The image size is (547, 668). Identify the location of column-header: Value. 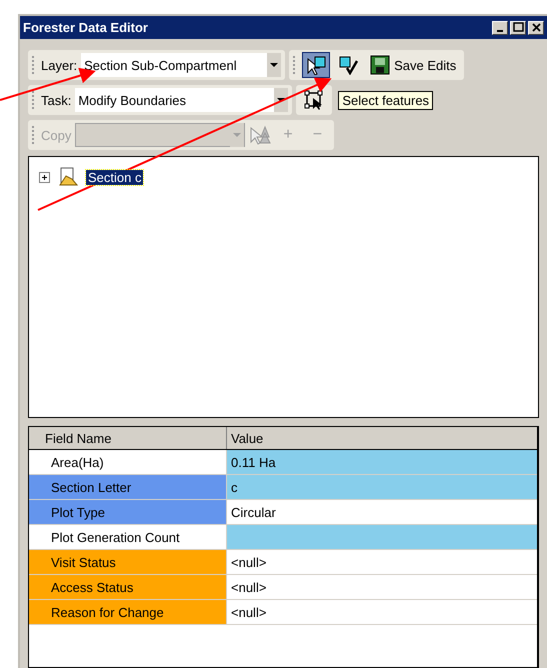
(382, 438).